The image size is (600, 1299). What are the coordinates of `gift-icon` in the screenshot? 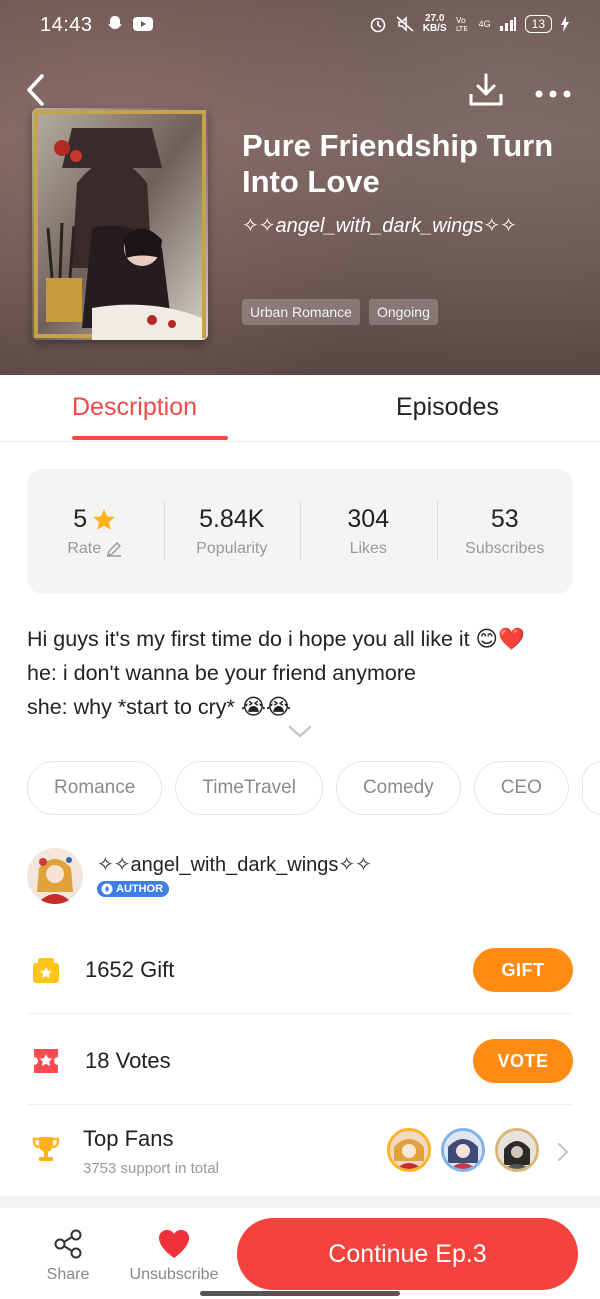 It's located at (46, 970).